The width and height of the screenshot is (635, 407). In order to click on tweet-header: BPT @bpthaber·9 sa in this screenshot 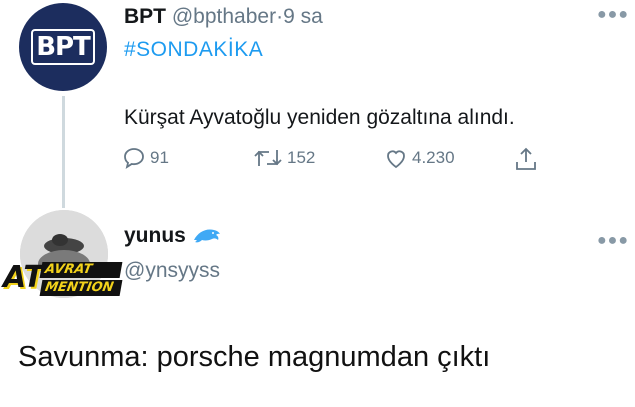, I will do `click(223, 17)`.